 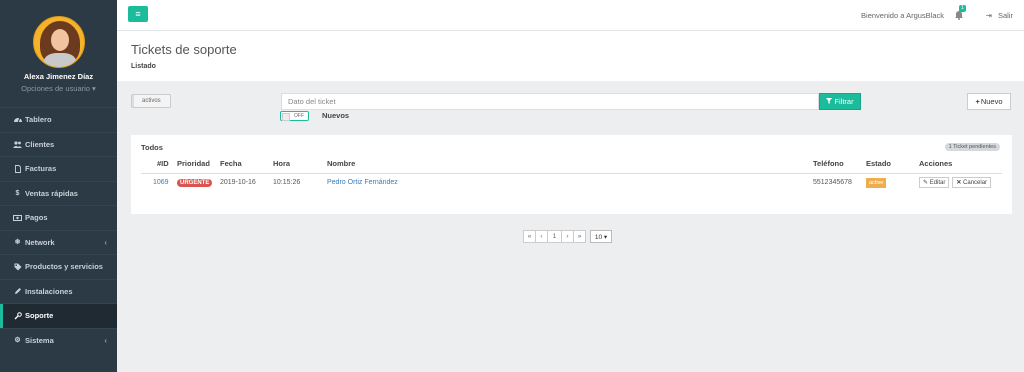 What do you see at coordinates (39, 316) in the screenshot?
I see `sidebar-item-label: Soporte` at bounding box center [39, 316].